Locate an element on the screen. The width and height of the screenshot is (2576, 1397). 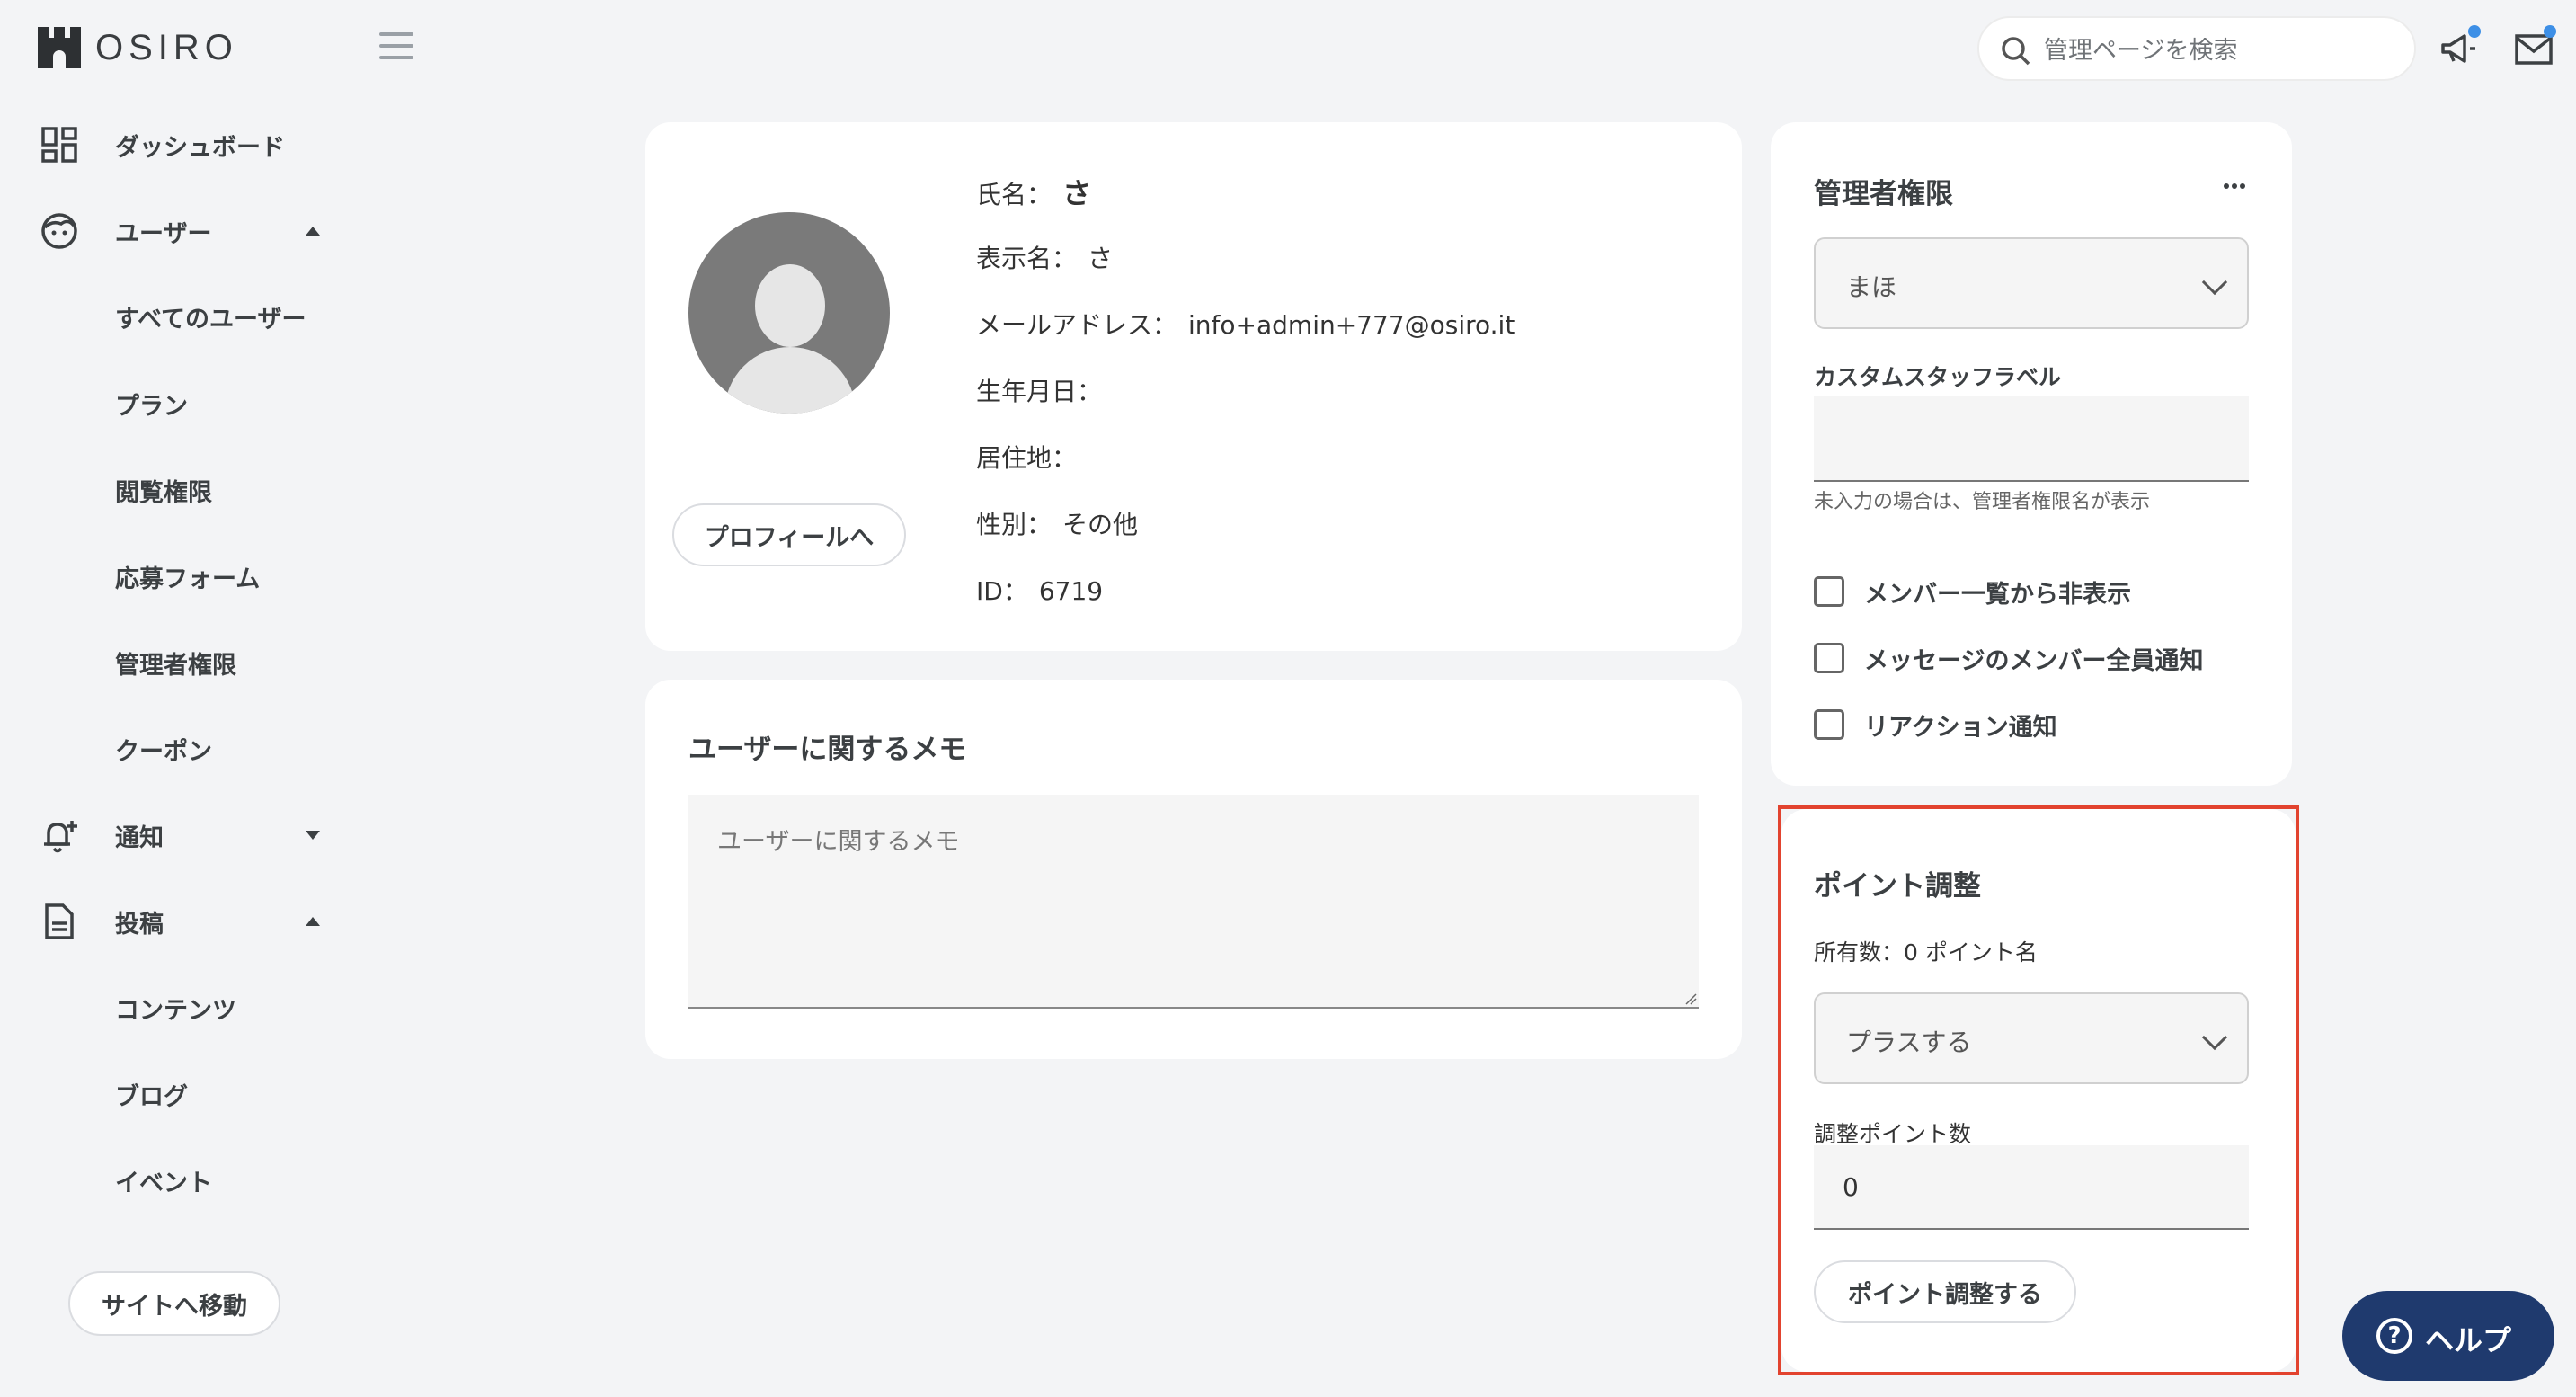
admin-role-select: まほ is located at coordinates (2031, 283).